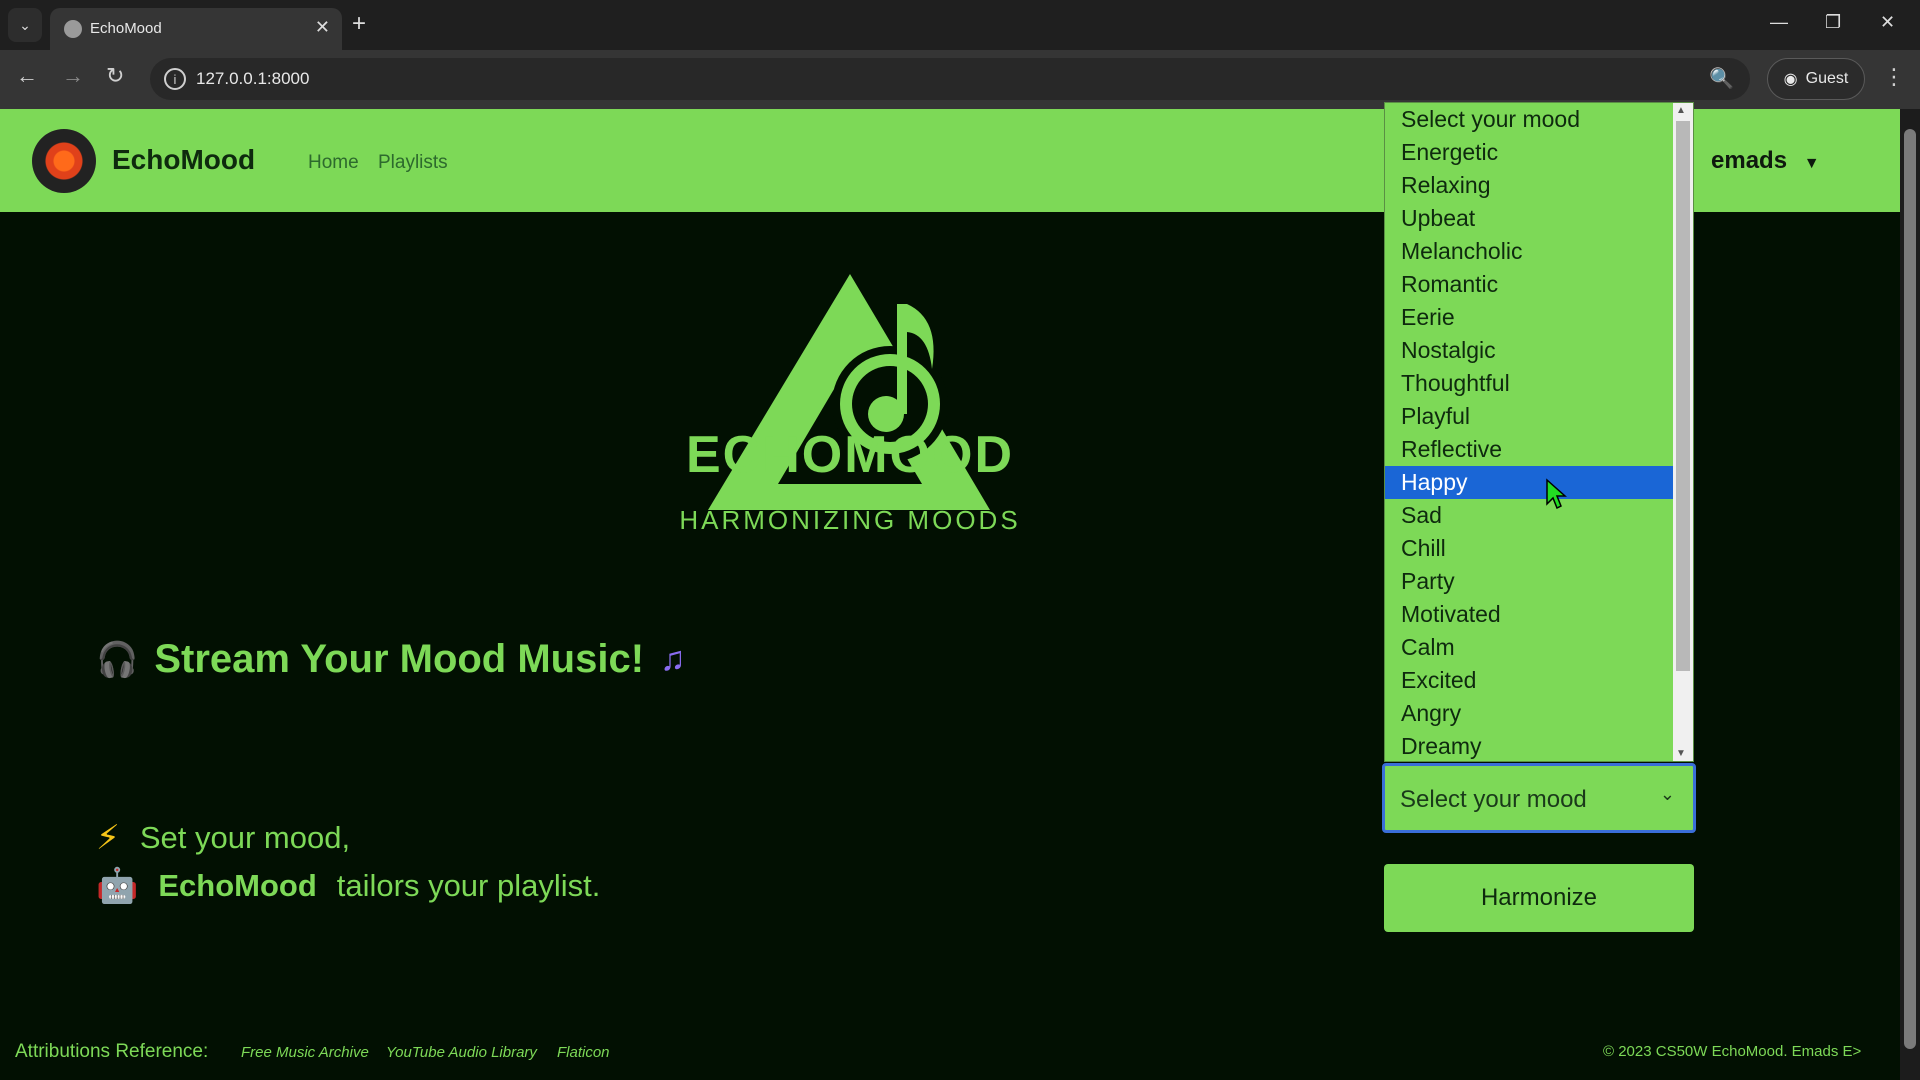  What do you see at coordinates (960, 25) in the screenshot?
I see `browser-tab-bar: ⌄ EchoMood ✕ + — ❐ ✕` at bounding box center [960, 25].